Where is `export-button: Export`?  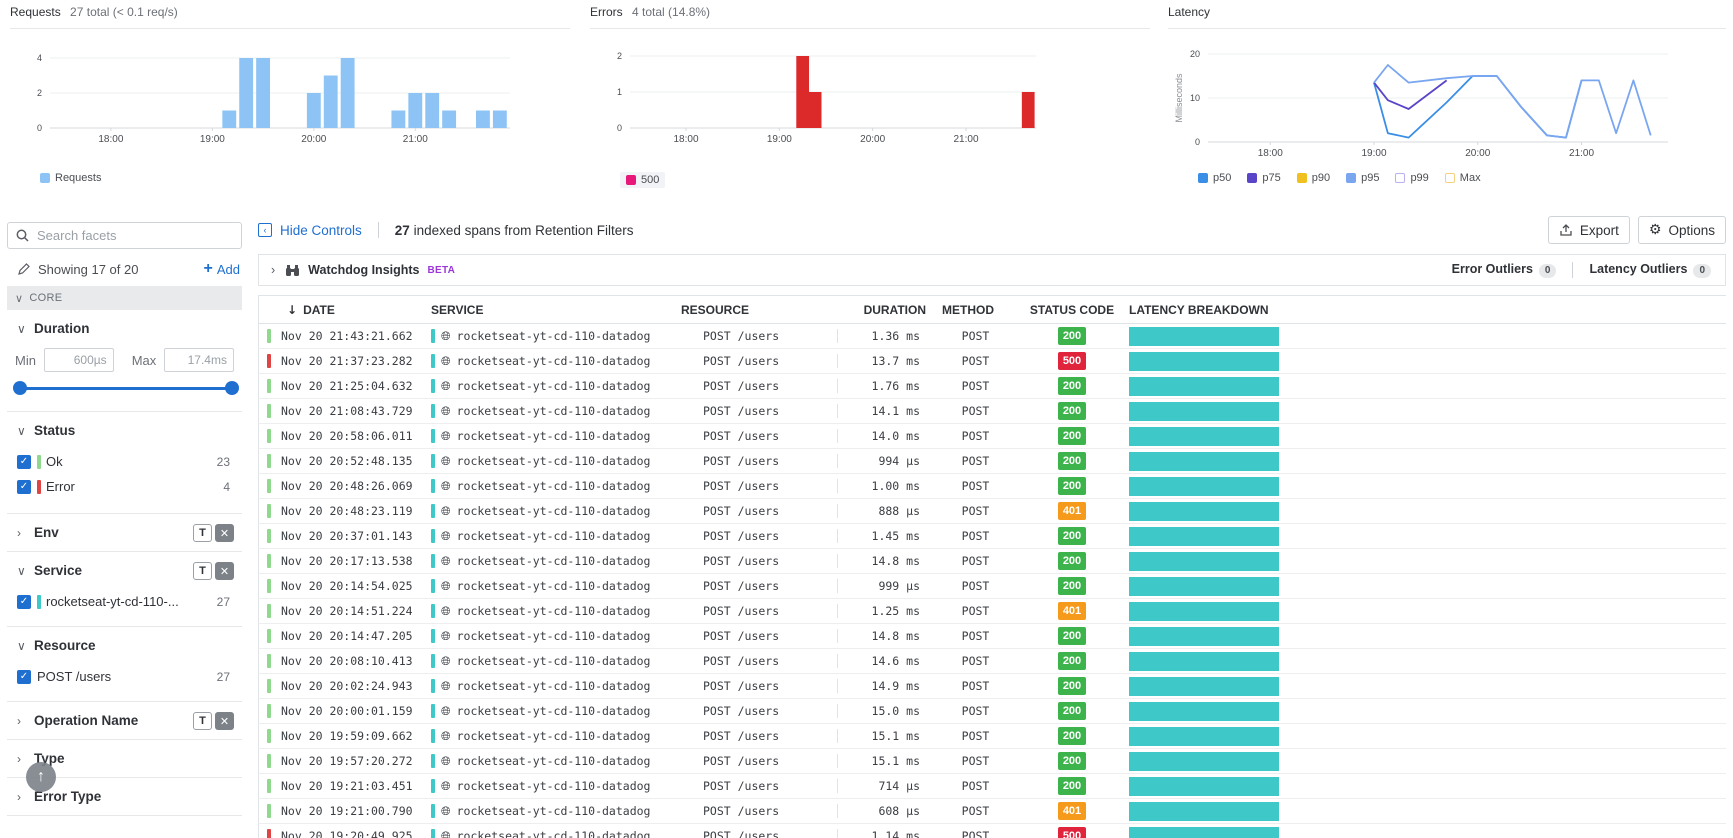
export-button: Export is located at coordinates (1588, 230).